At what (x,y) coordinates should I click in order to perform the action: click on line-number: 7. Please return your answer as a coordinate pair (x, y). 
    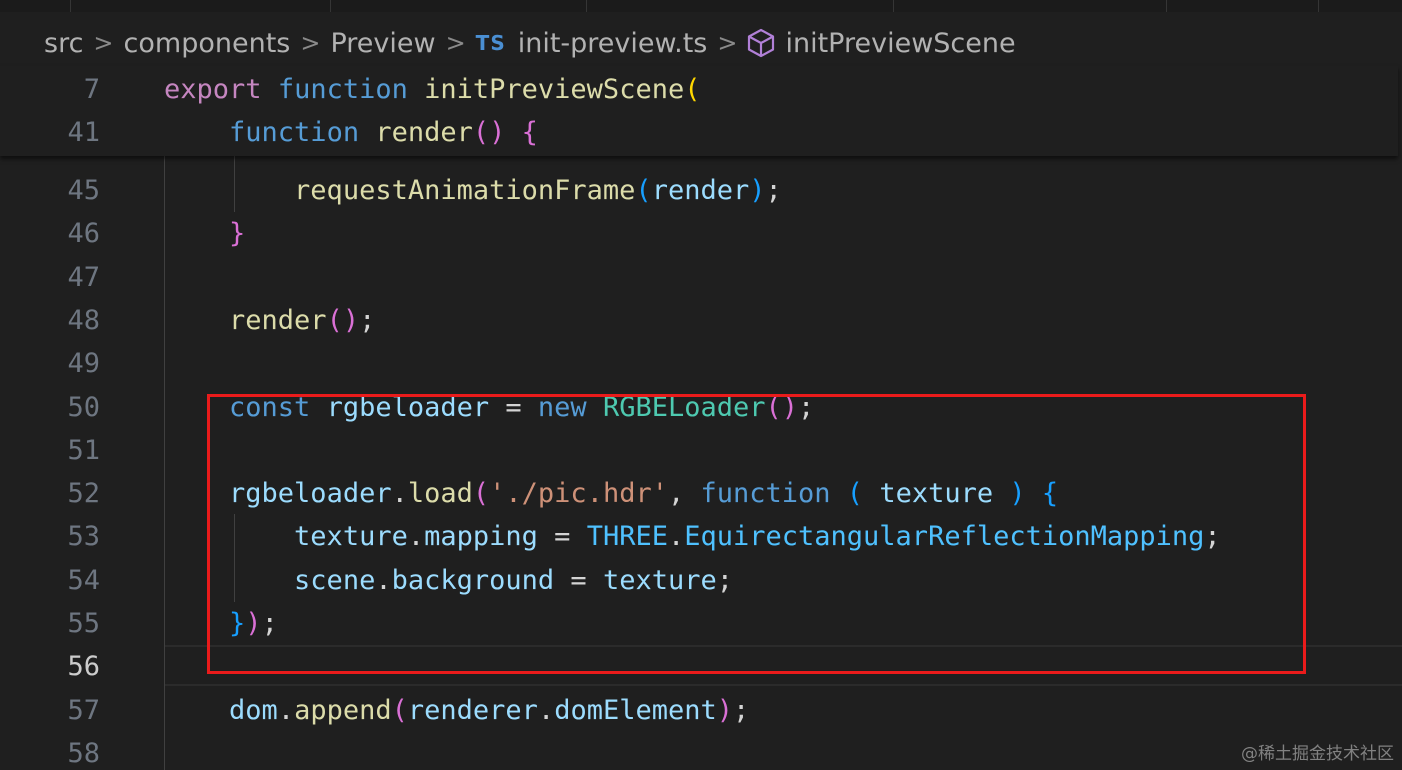
    Looking at the image, I should click on (91, 89).